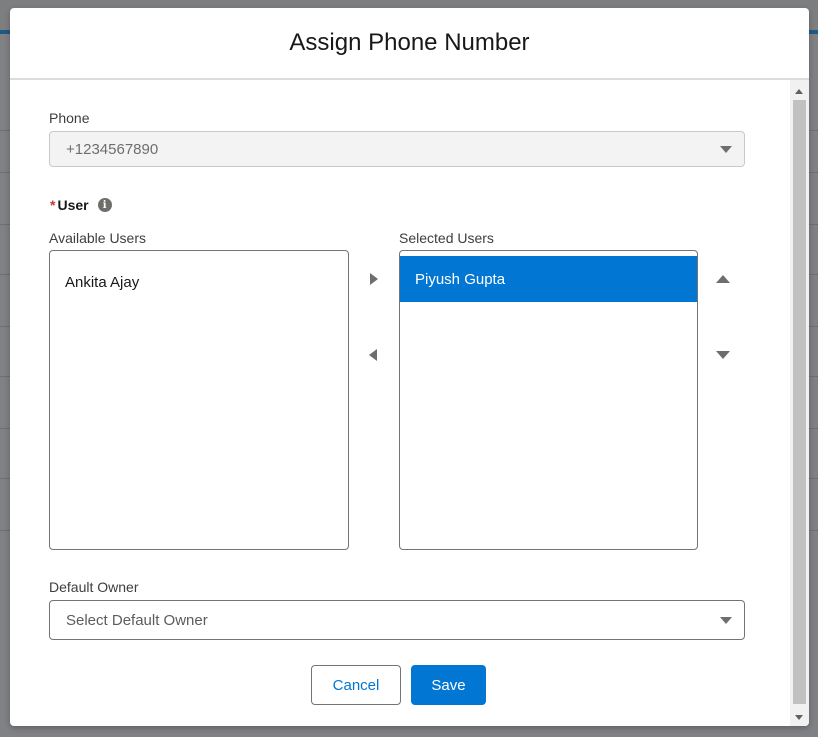  What do you see at coordinates (112, 149) in the screenshot?
I see `phone-value: +1234567890` at bounding box center [112, 149].